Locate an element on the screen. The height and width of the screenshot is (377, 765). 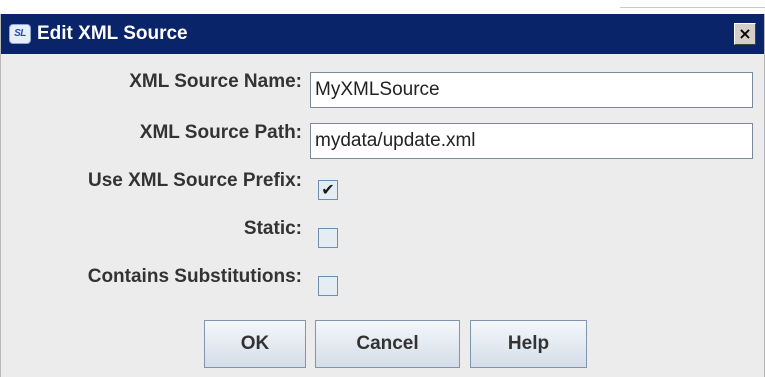
app-logo-icon: SL is located at coordinates (20, 34).